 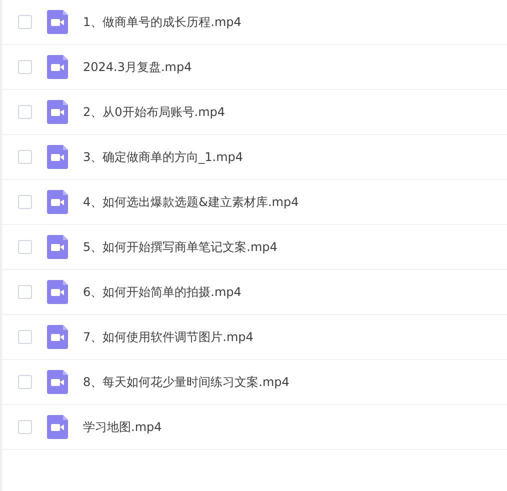 I want to click on file-name: 4、如何选出爆款选题&建立素材库.mp4, so click(x=191, y=202).